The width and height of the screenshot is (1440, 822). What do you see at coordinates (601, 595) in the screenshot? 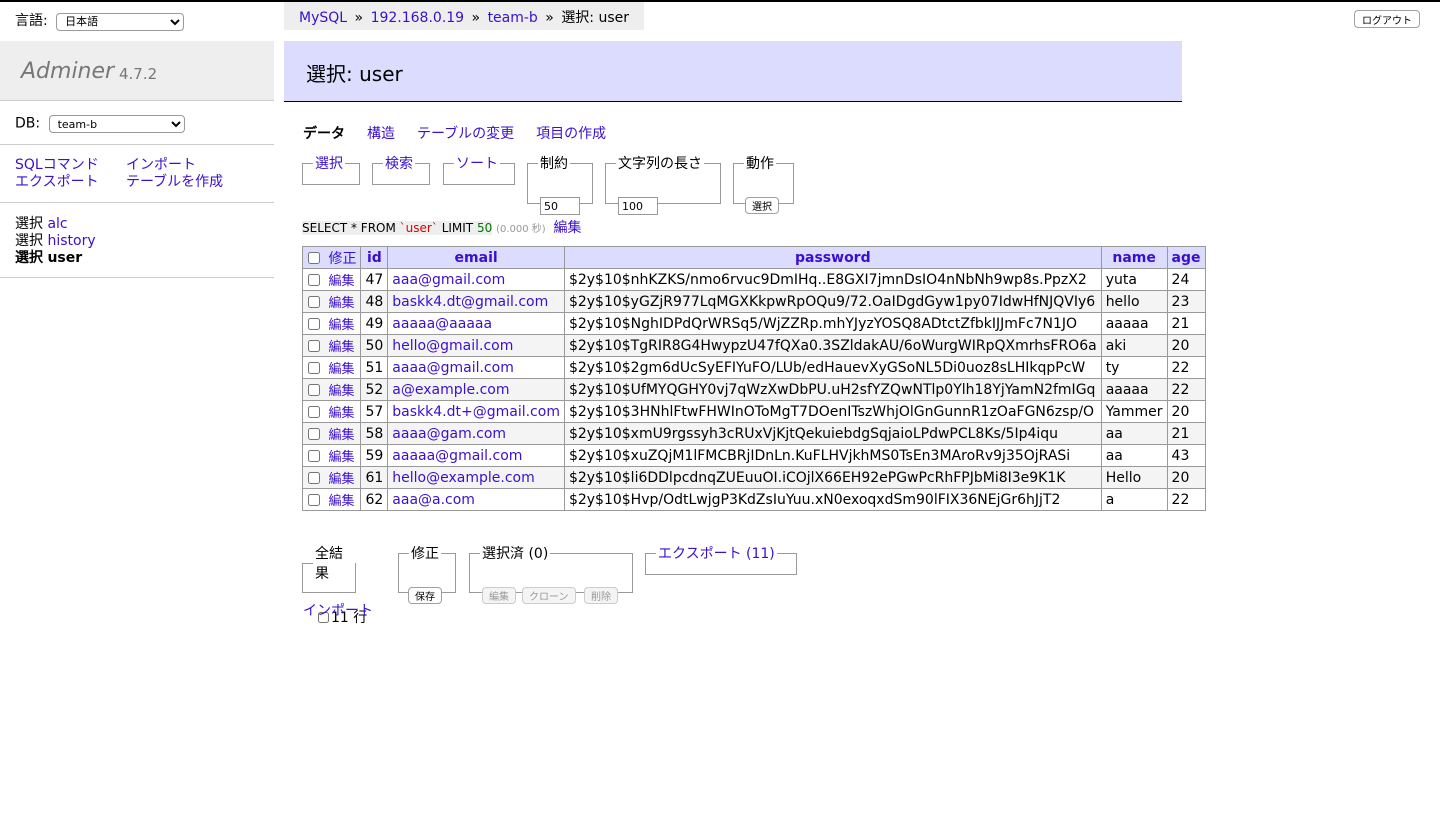
I see `delete-button: 削除` at bounding box center [601, 595].